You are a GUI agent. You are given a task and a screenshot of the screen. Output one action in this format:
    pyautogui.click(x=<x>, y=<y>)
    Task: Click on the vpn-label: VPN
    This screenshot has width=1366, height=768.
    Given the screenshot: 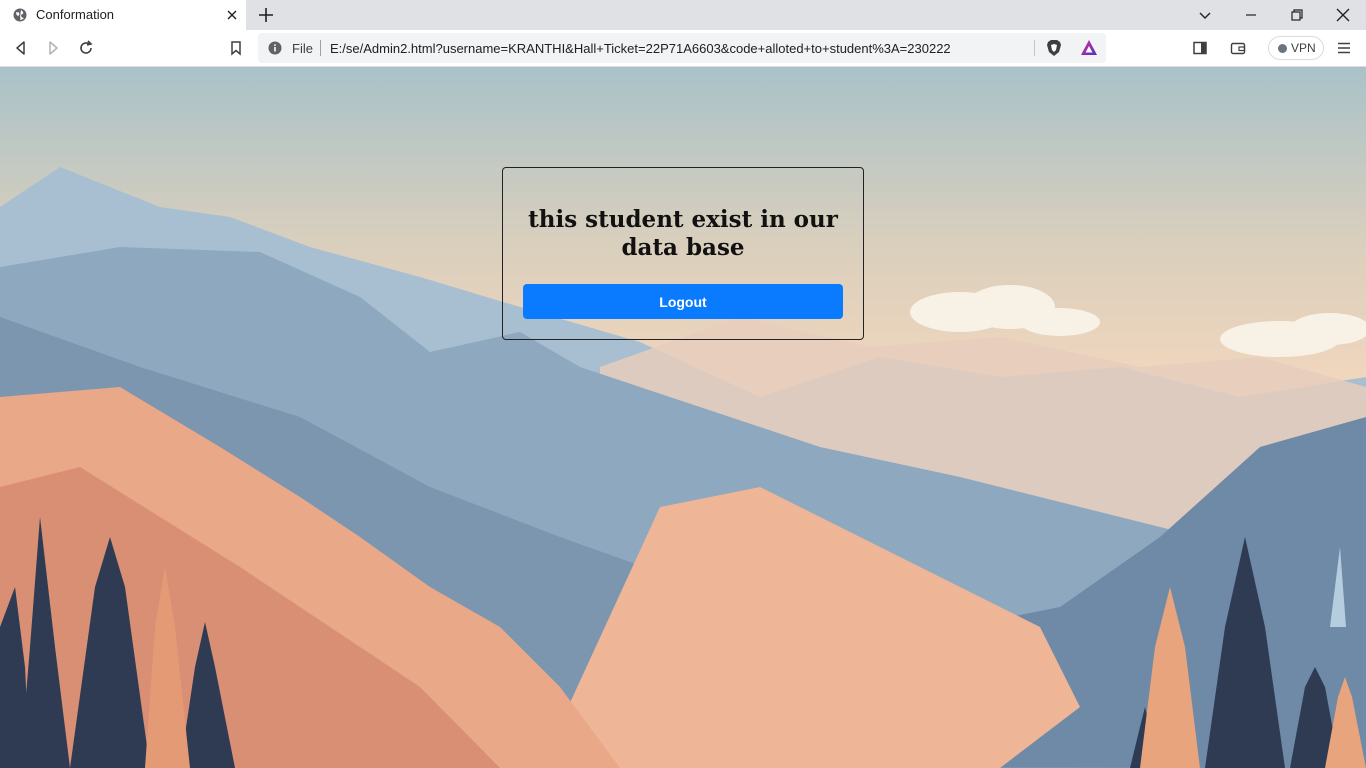 What is the action you would take?
    pyautogui.click(x=1303, y=48)
    